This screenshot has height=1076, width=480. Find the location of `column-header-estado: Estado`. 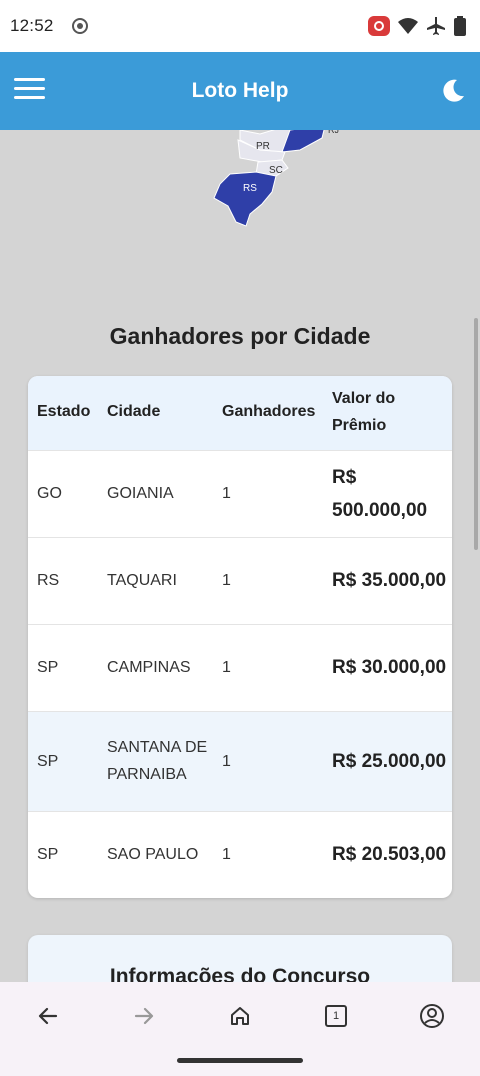

column-header-estado: Estado is located at coordinates (63, 413).